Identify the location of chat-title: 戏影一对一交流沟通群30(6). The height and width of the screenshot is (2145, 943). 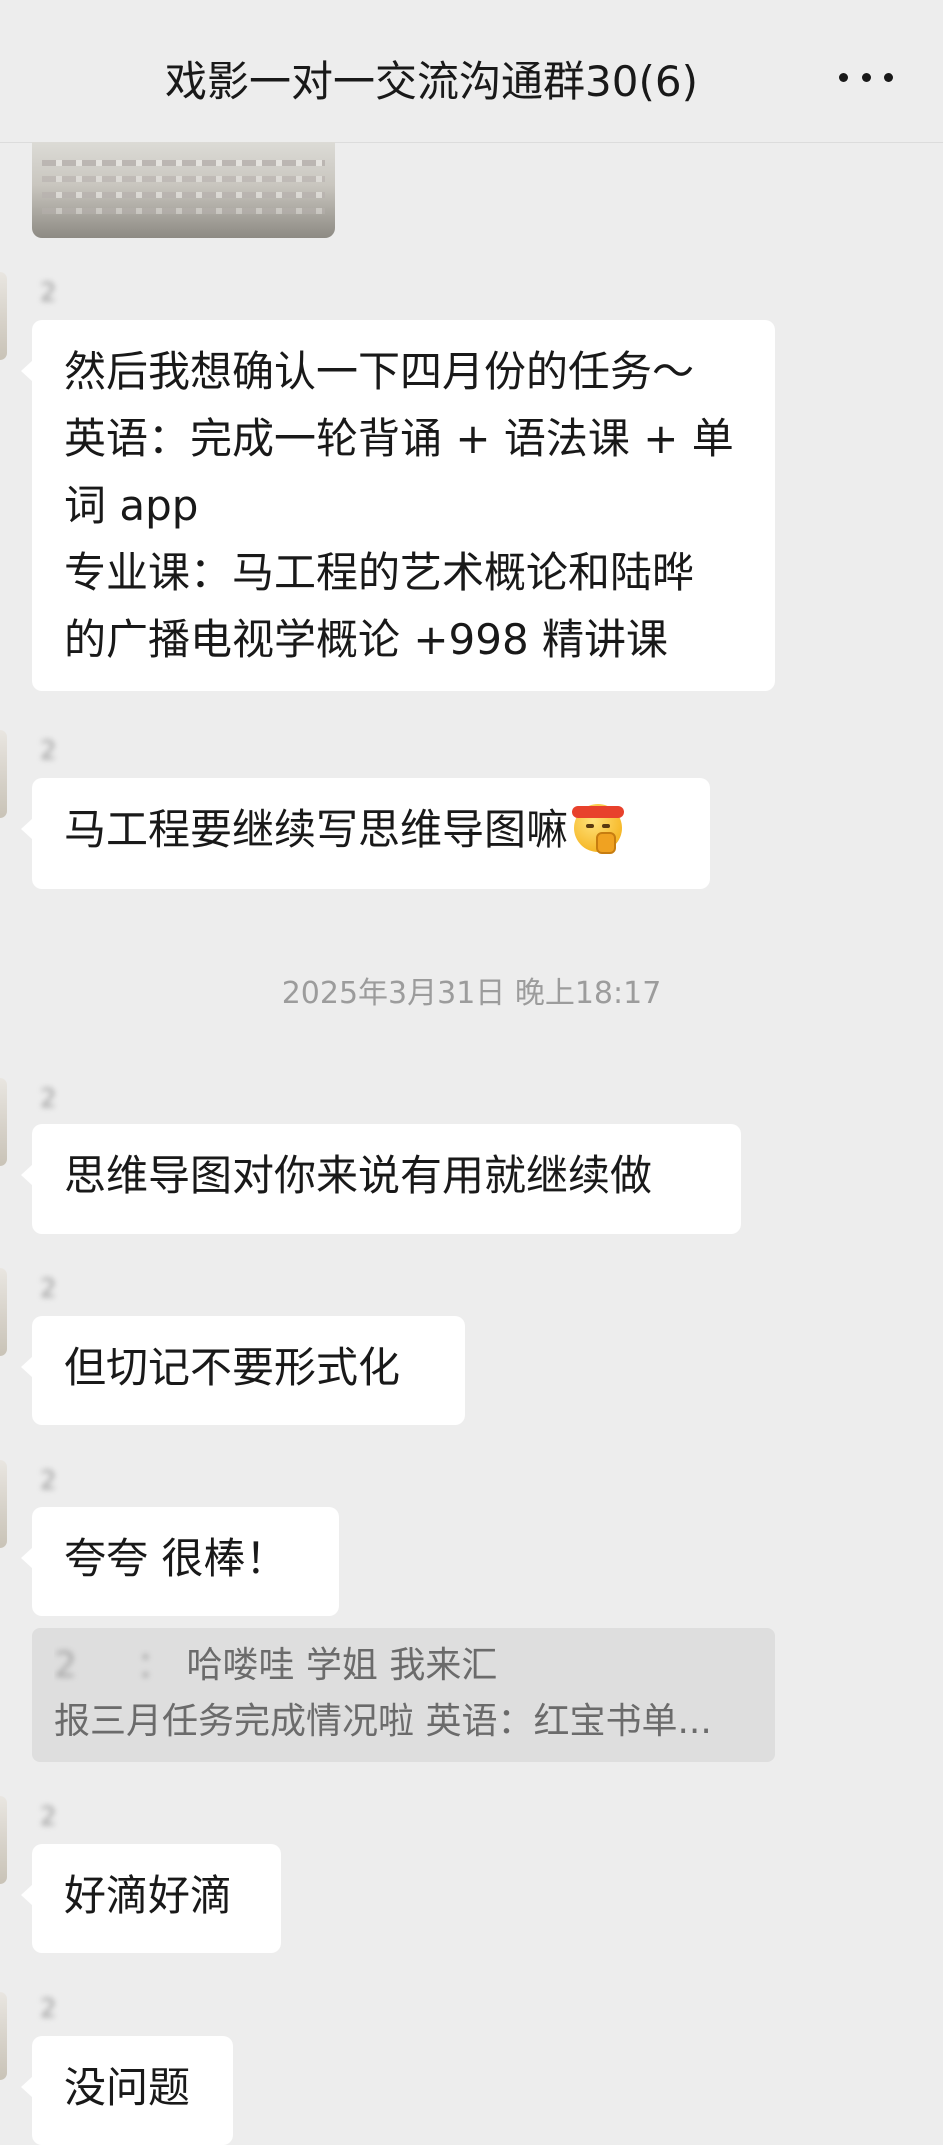
(471, 78).